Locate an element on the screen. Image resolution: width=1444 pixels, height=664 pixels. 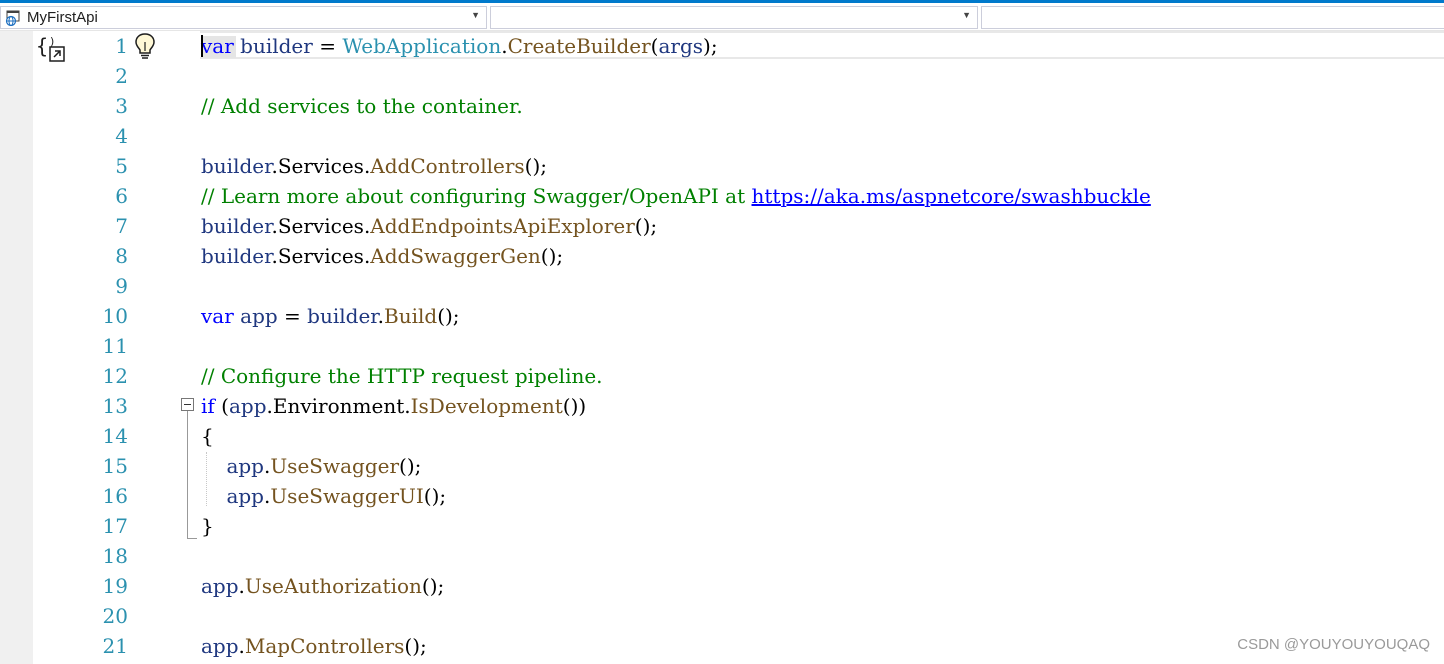
code-token: WebApplication is located at coordinates (422, 46).